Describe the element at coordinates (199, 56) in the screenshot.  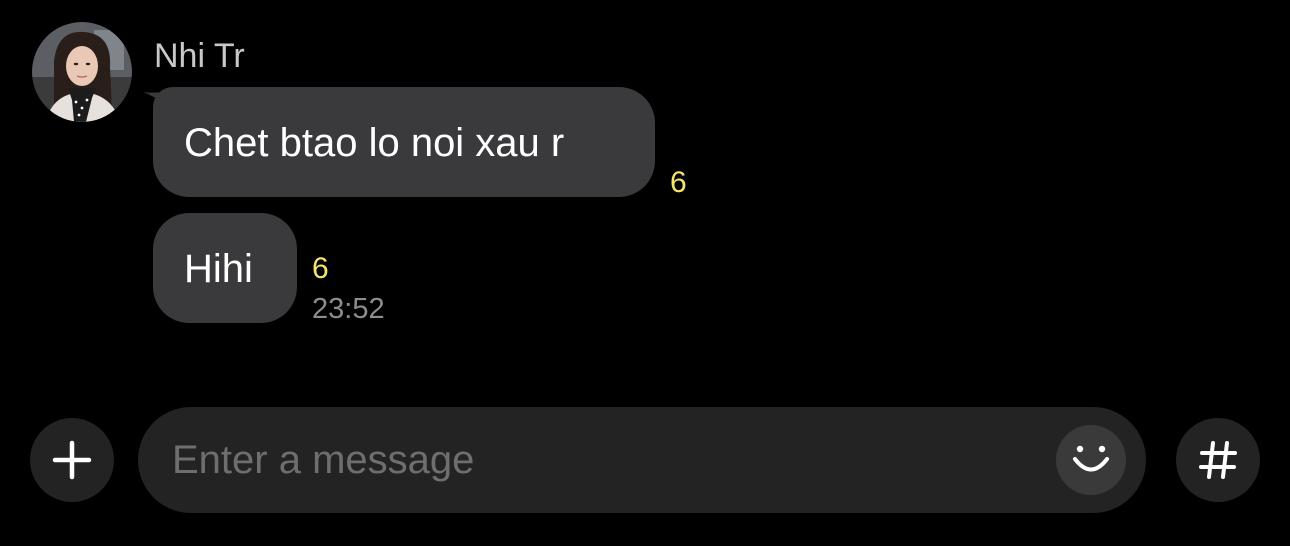
I see `sender-name: Nhi Tr` at that location.